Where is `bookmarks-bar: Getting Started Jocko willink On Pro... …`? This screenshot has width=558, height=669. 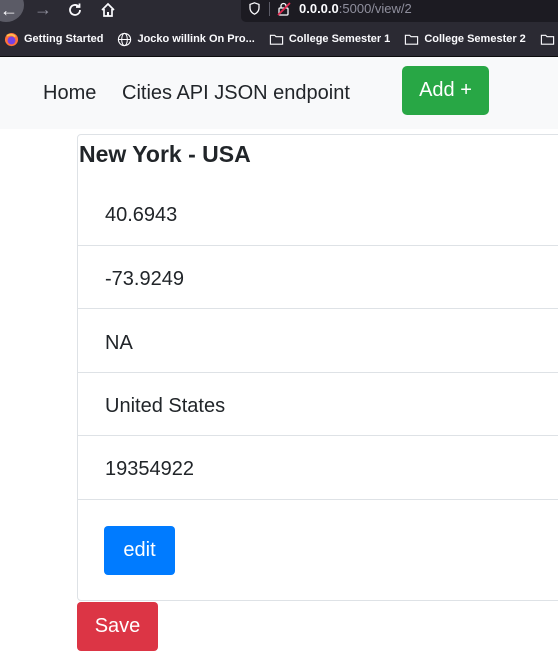
bookmarks-bar: Getting Started Jocko willink On Pro... … is located at coordinates (279, 39).